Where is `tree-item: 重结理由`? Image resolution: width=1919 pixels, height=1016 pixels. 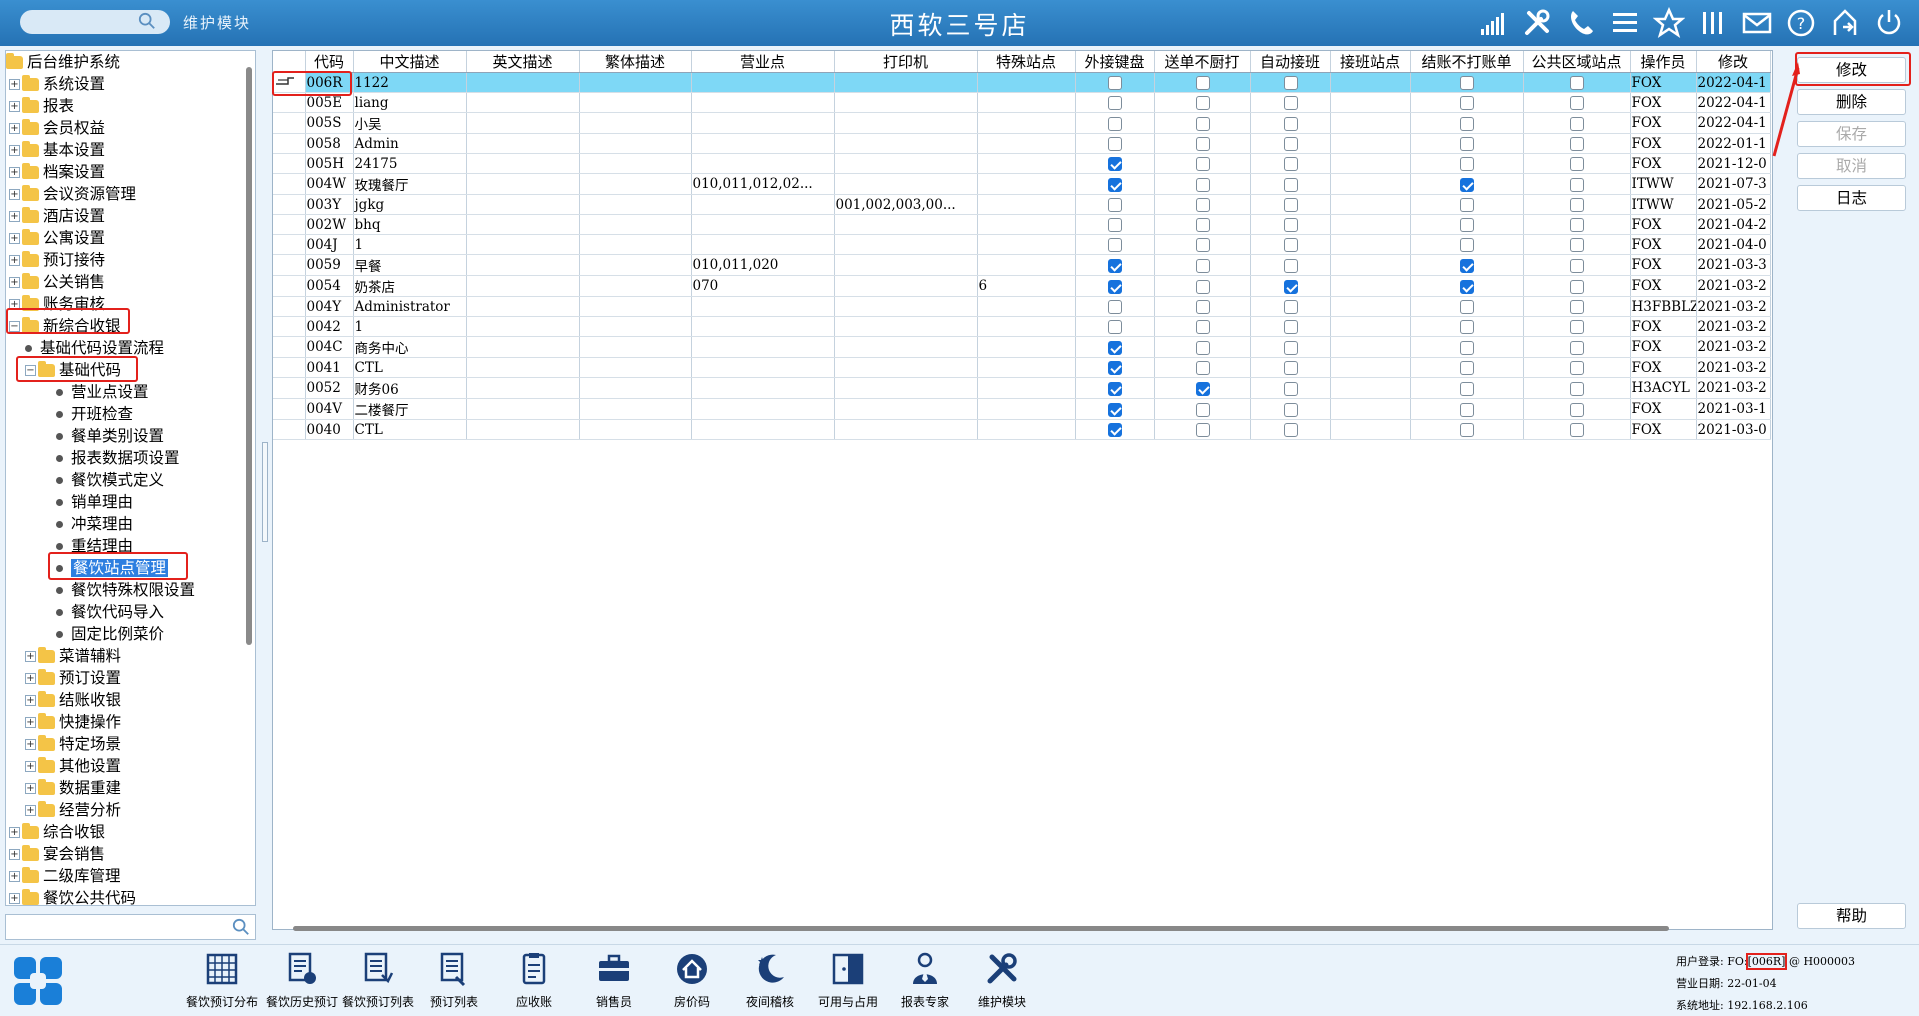 tree-item: 重结理由 is located at coordinates (94, 546).